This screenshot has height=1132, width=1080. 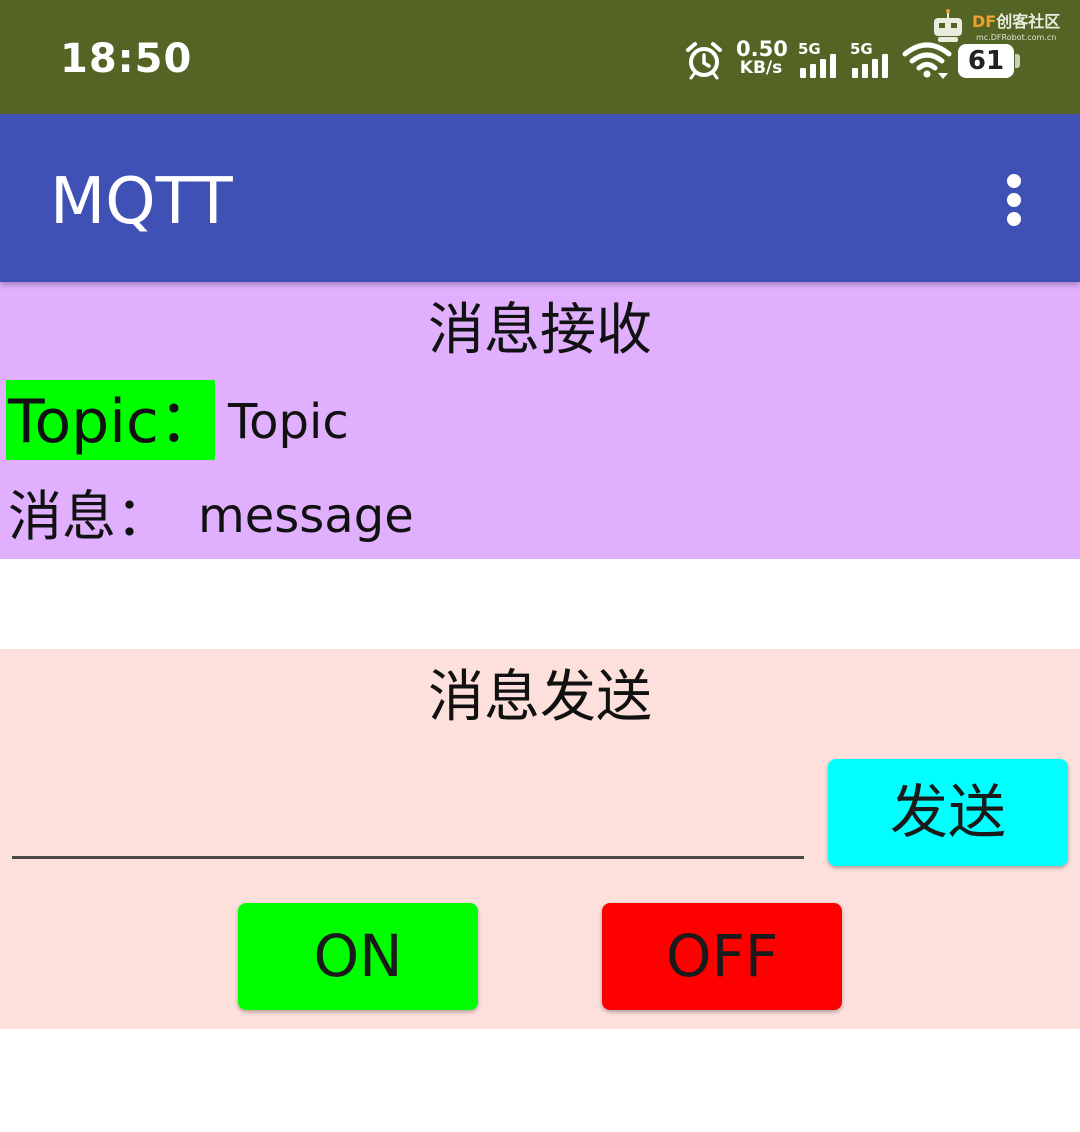 I want to click on status-time: 18:50, so click(x=126, y=59).